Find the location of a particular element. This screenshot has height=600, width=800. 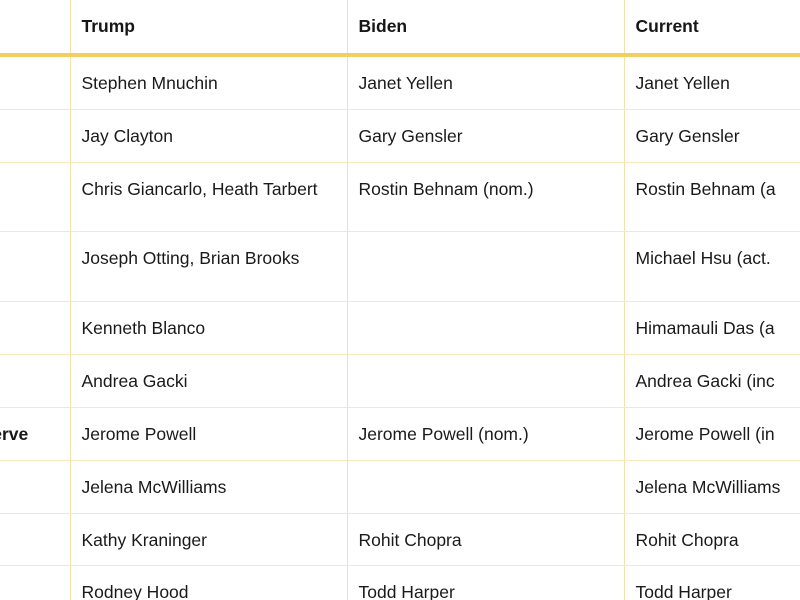

cell-trump: Jelena McWilliams is located at coordinates (209, 487).